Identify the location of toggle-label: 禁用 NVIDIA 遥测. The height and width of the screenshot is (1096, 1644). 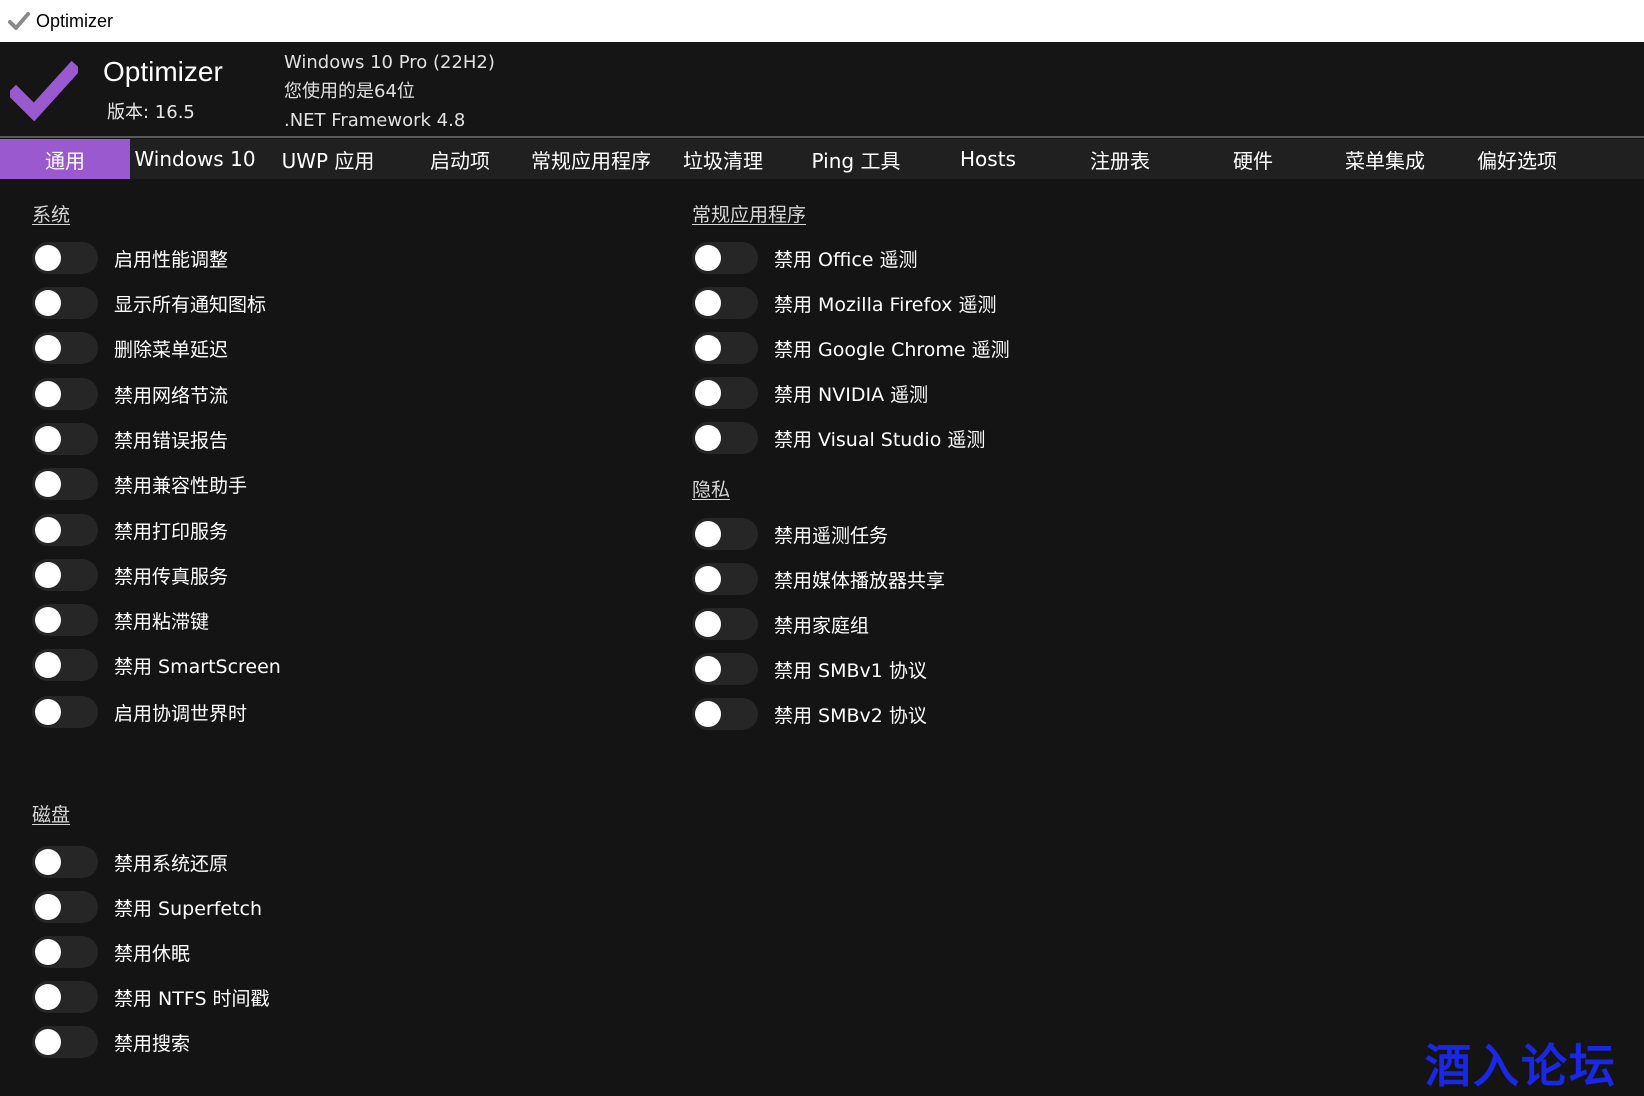
(851, 394).